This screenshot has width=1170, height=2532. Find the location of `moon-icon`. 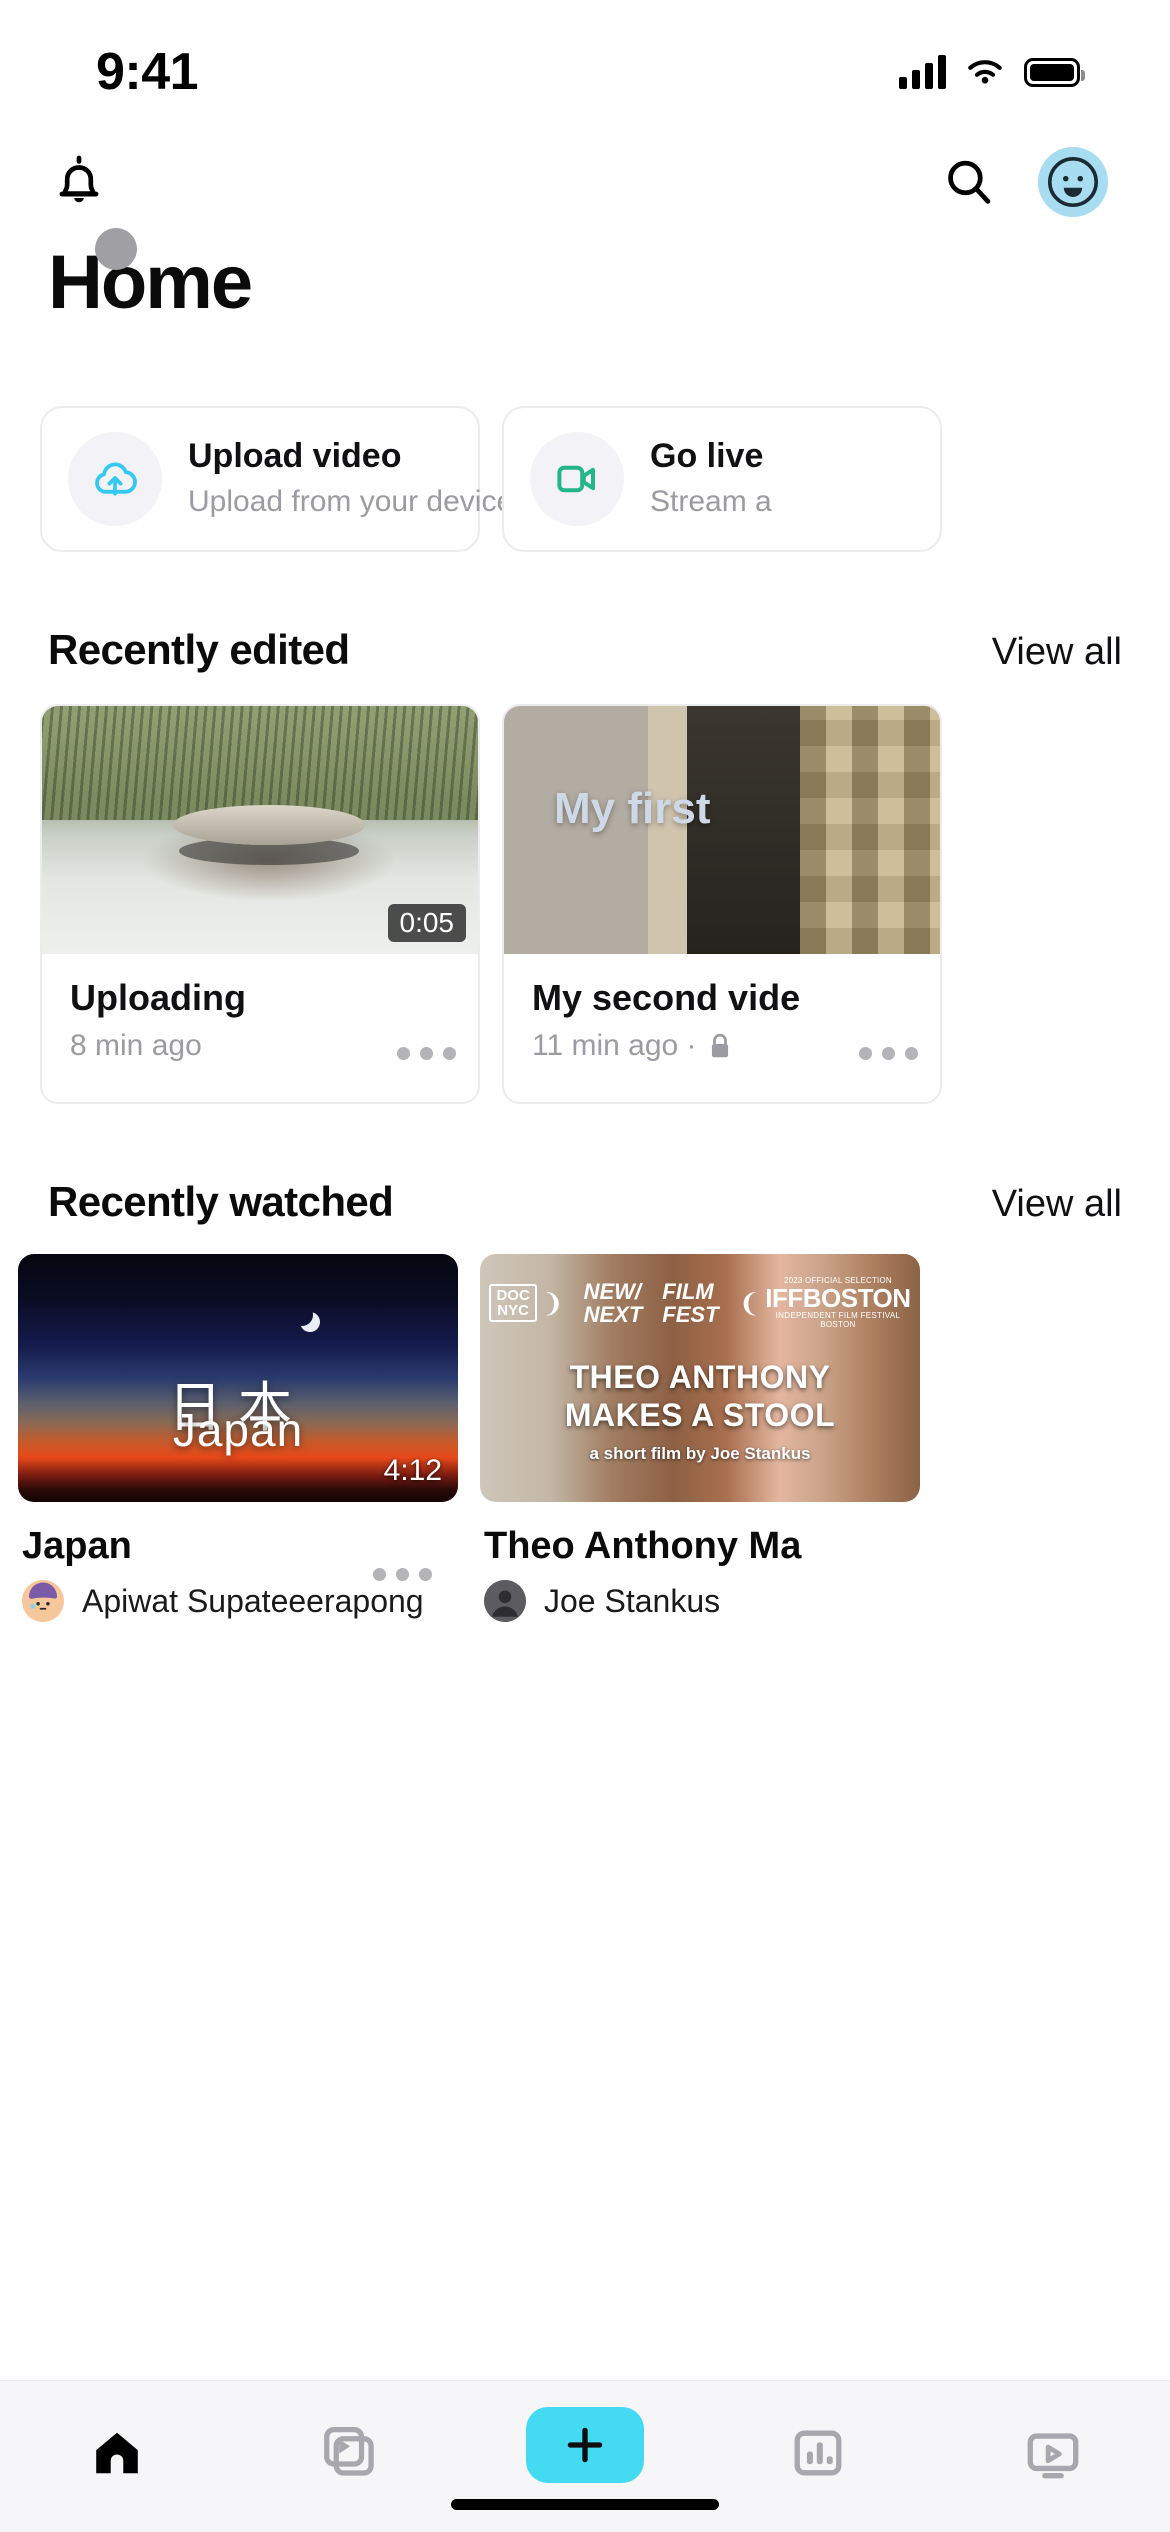

moon-icon is located at coordinates (302, 1315).